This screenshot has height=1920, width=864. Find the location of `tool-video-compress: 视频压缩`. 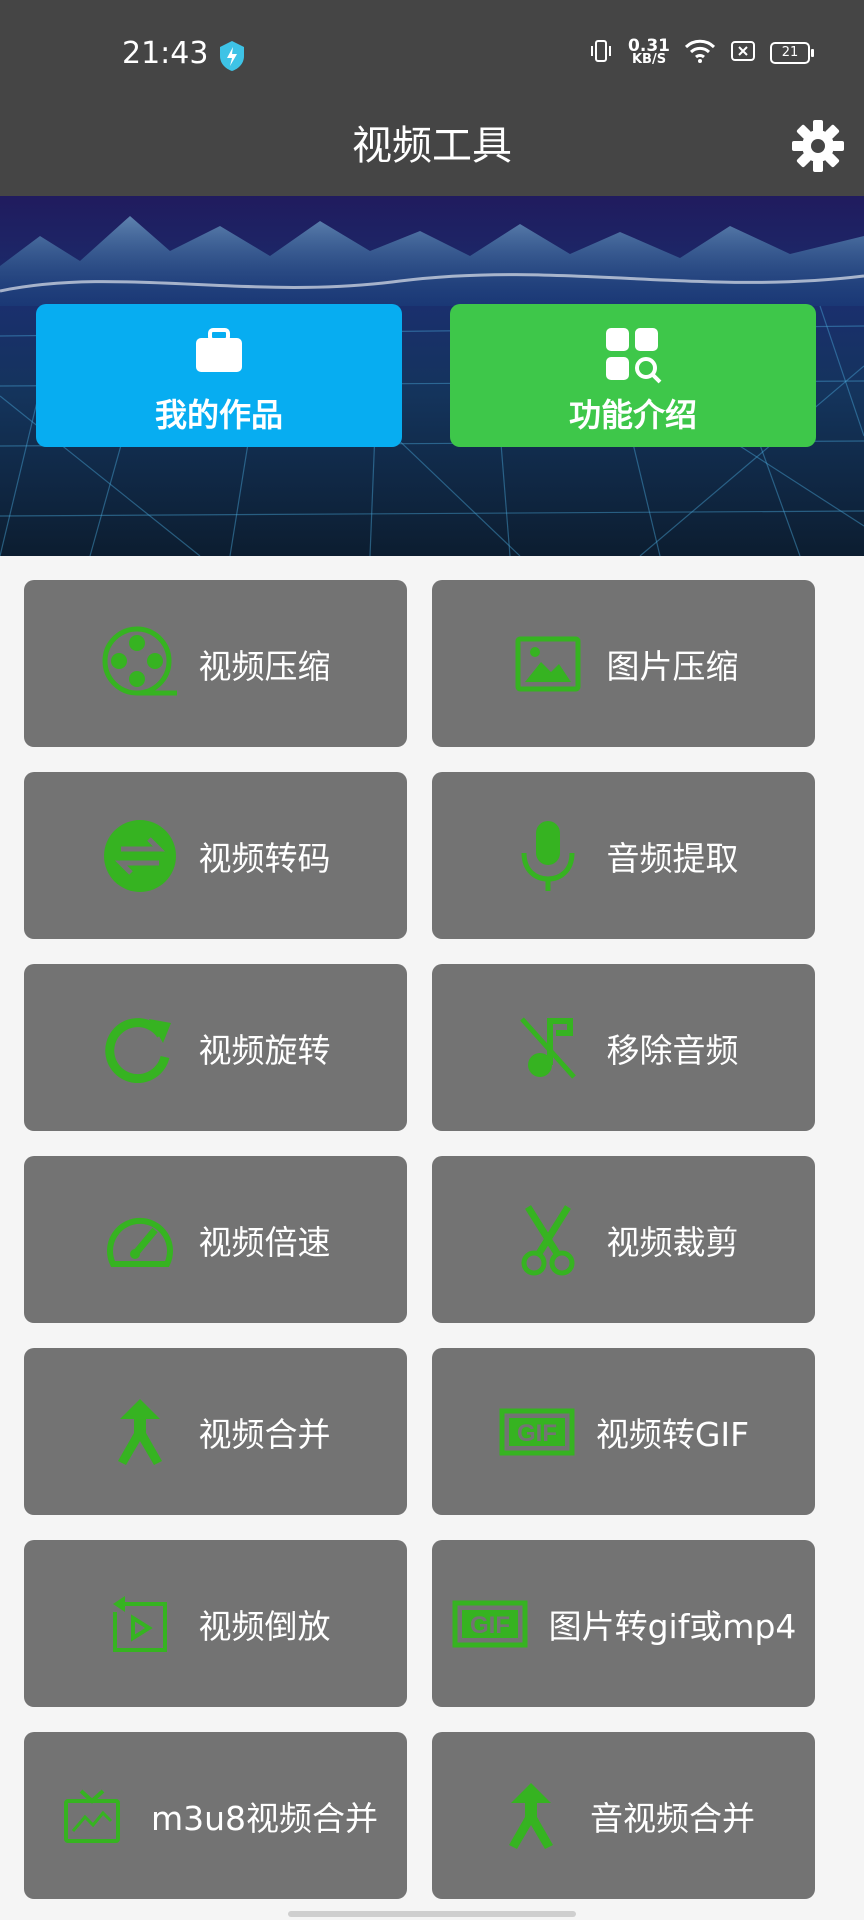

tool-video-compress: 视频压缩 is located at coordinates (215, 663).